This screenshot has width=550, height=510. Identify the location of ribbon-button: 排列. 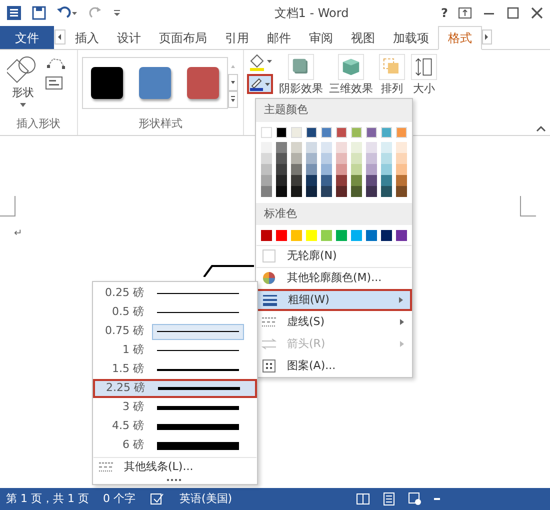
(392, 74).